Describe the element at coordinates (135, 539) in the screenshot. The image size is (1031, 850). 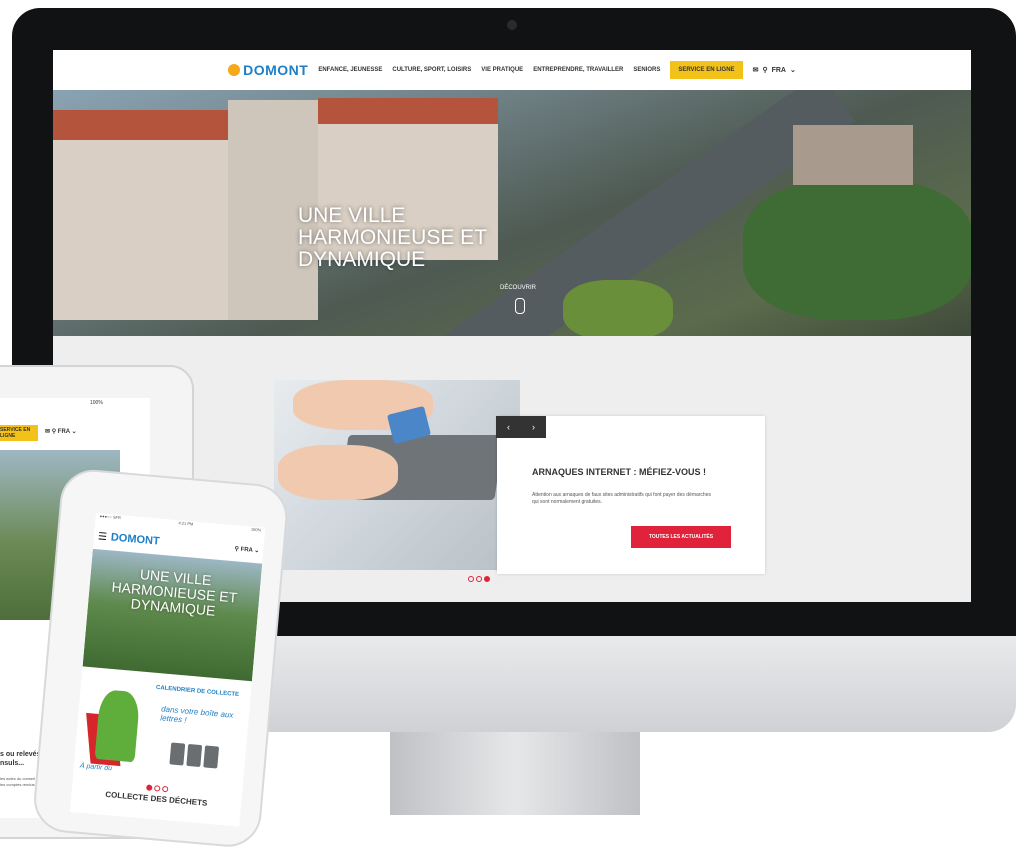
I see `phone-logo: DOMONT` at that location.